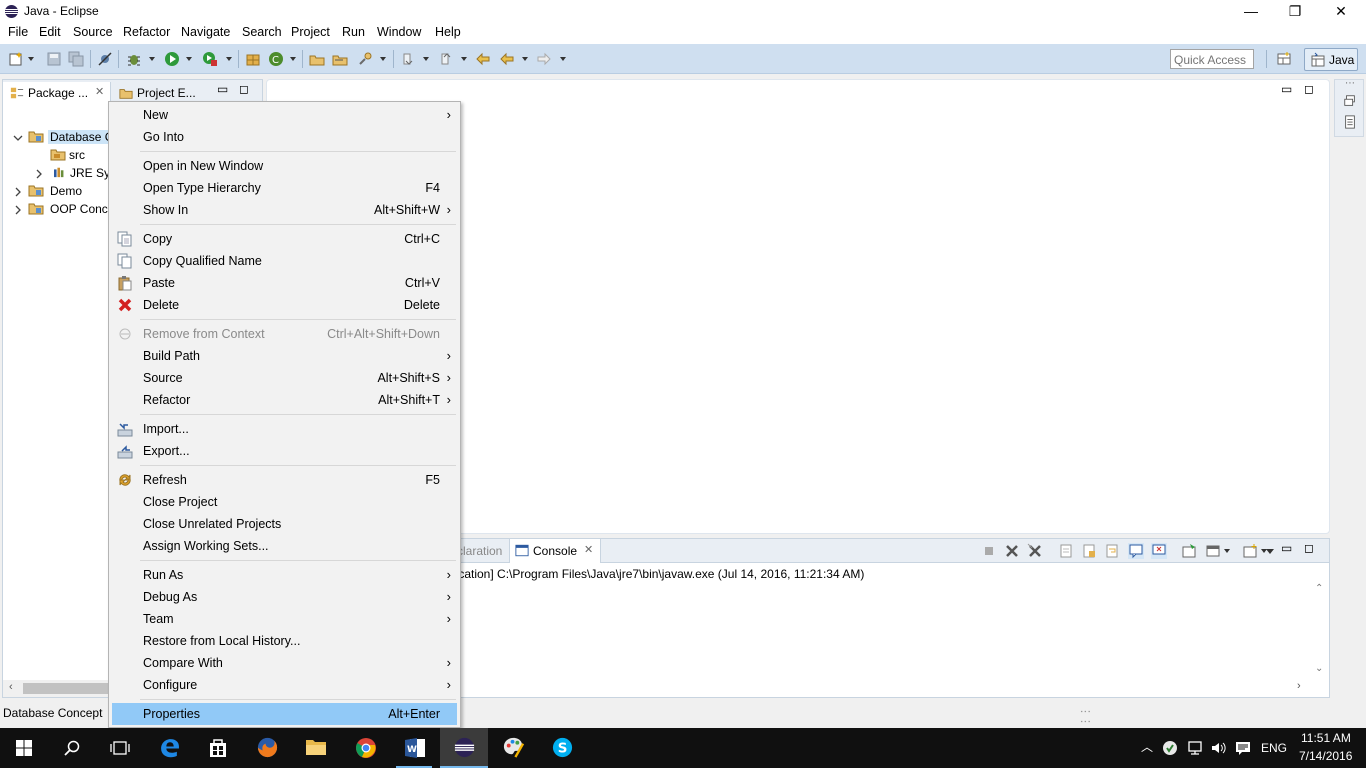  What do you see at coordinates (284, 166) in the screenshot?
I see `menu-item-open-in-new-window: Open in New Window` at bounding box center [284, 166].